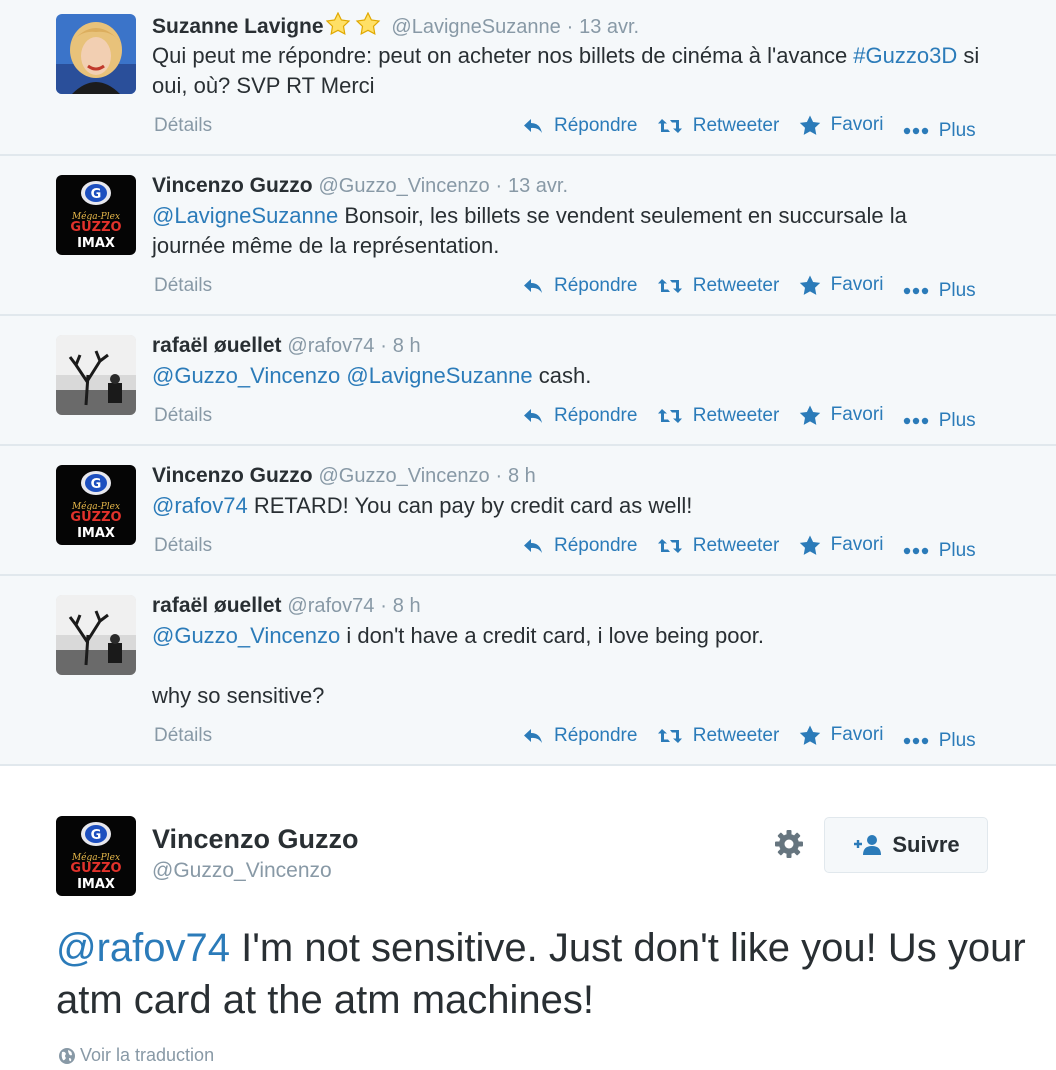 Image resolution: width=1056 pixels, height=1070 pixels. I want to click on gear-icon, so click(789, 846).